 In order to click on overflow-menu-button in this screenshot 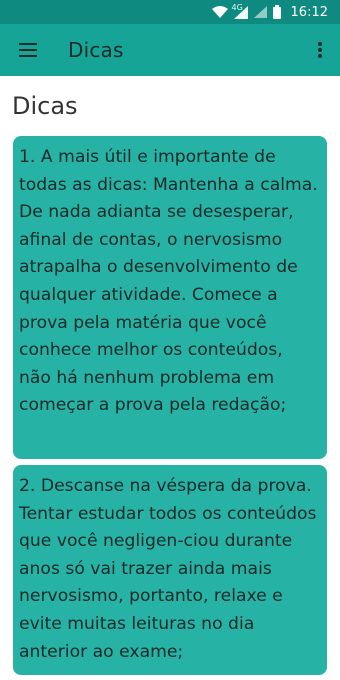, I will do `click(320, 50)`.